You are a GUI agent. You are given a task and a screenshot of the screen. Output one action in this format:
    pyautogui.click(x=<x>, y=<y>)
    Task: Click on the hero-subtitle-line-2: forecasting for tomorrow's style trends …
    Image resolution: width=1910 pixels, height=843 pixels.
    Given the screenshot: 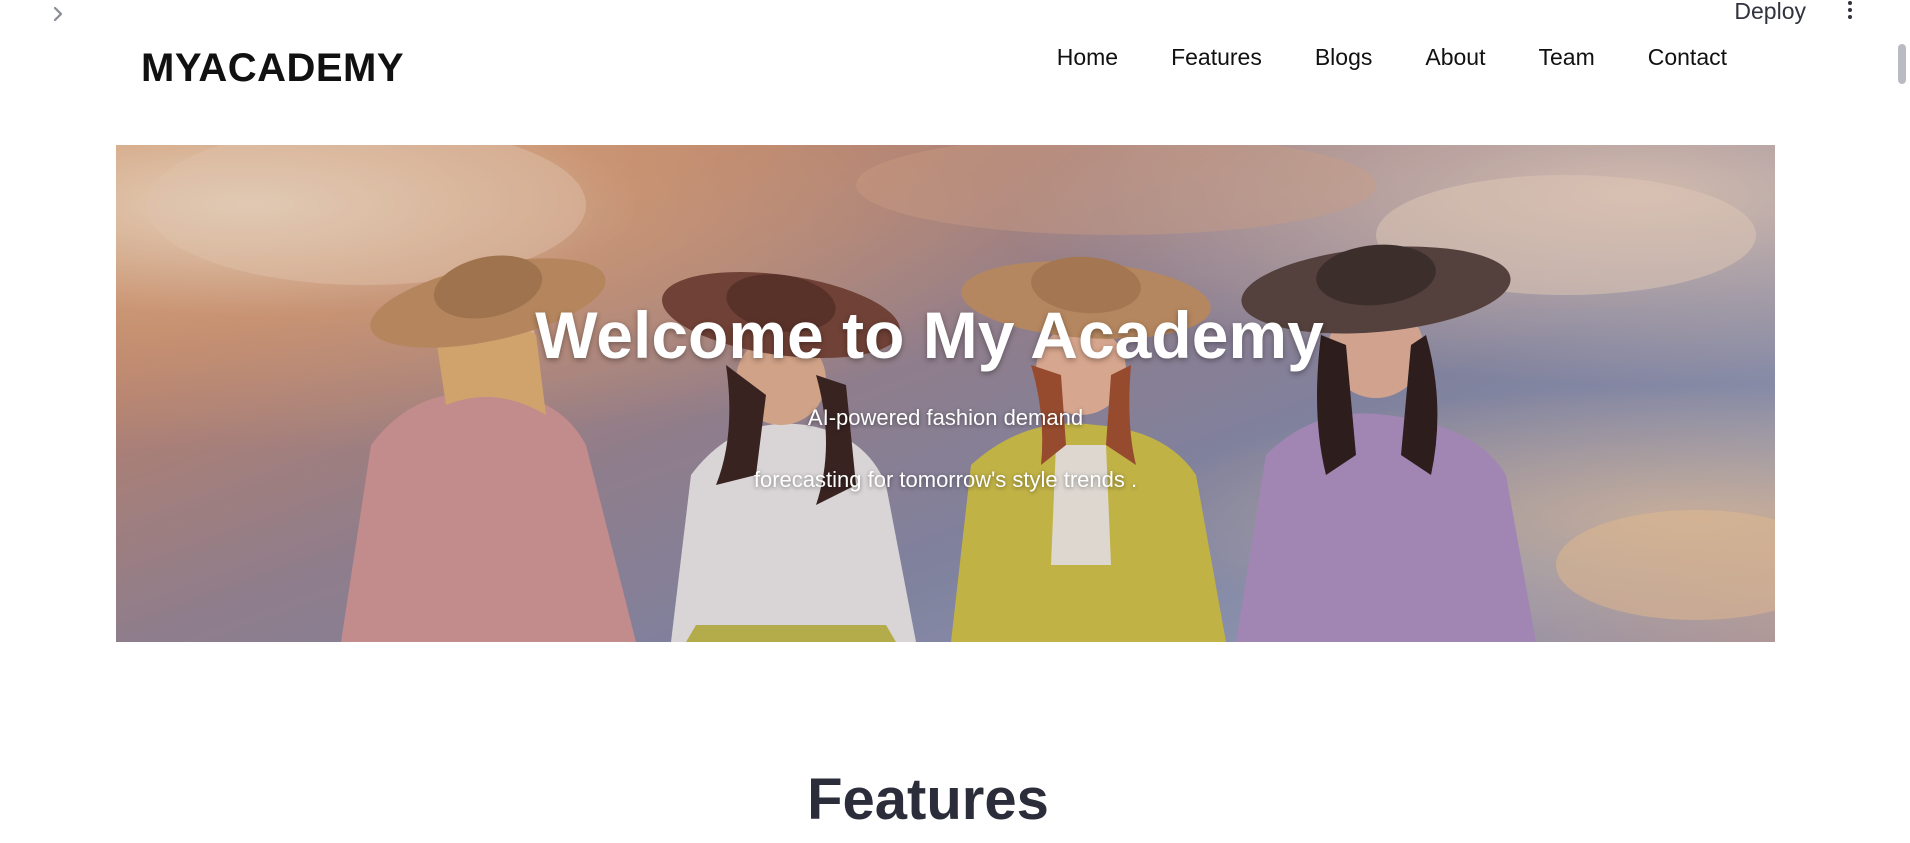 What is the action you would take?
    pyautogui.click(x=945, y=479)
    